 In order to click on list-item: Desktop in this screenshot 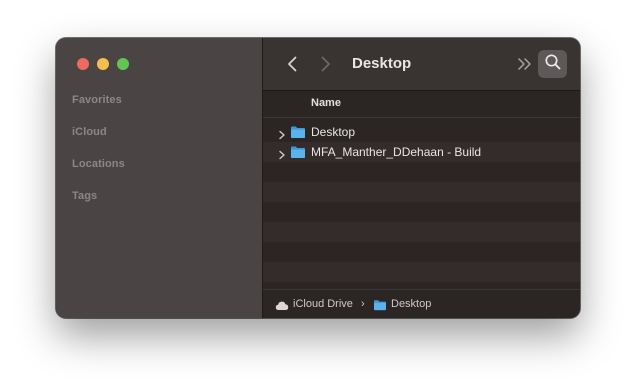, I will do `click(421, 132)`.